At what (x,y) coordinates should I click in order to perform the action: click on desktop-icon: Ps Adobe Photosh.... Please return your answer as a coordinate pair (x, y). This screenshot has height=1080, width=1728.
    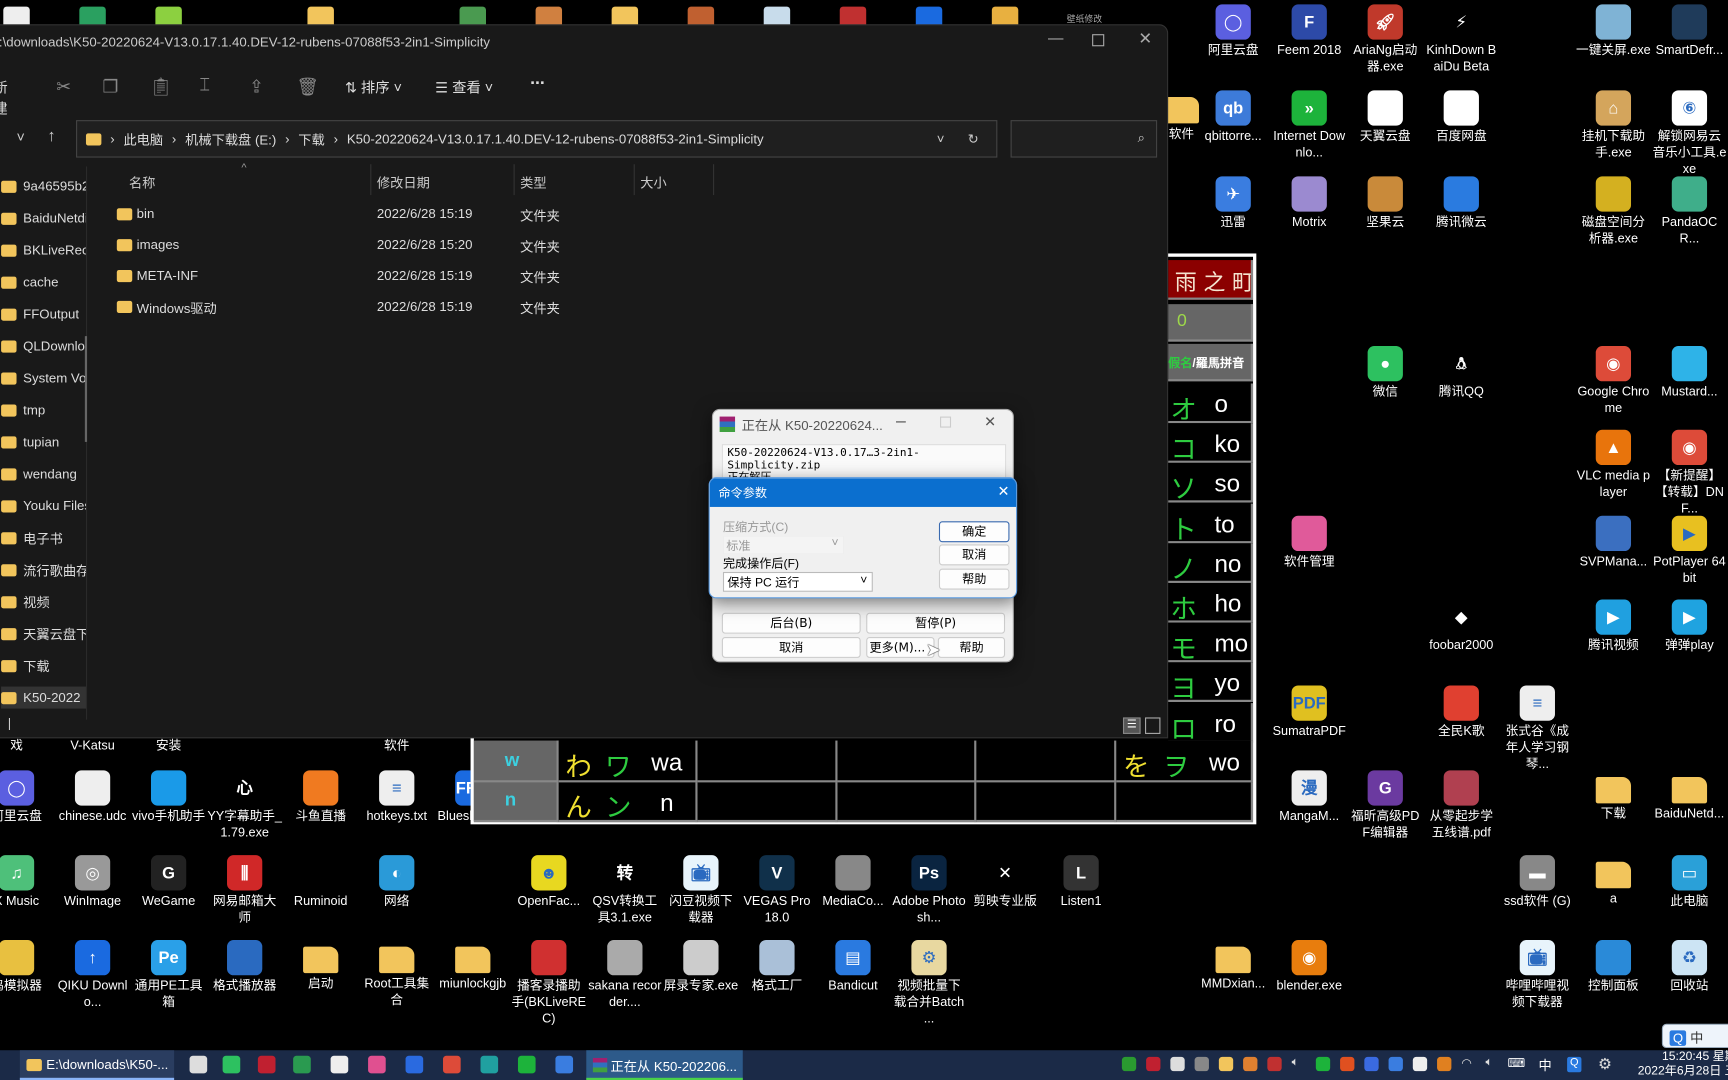
    Looking at the image, I should click on (929, 891).